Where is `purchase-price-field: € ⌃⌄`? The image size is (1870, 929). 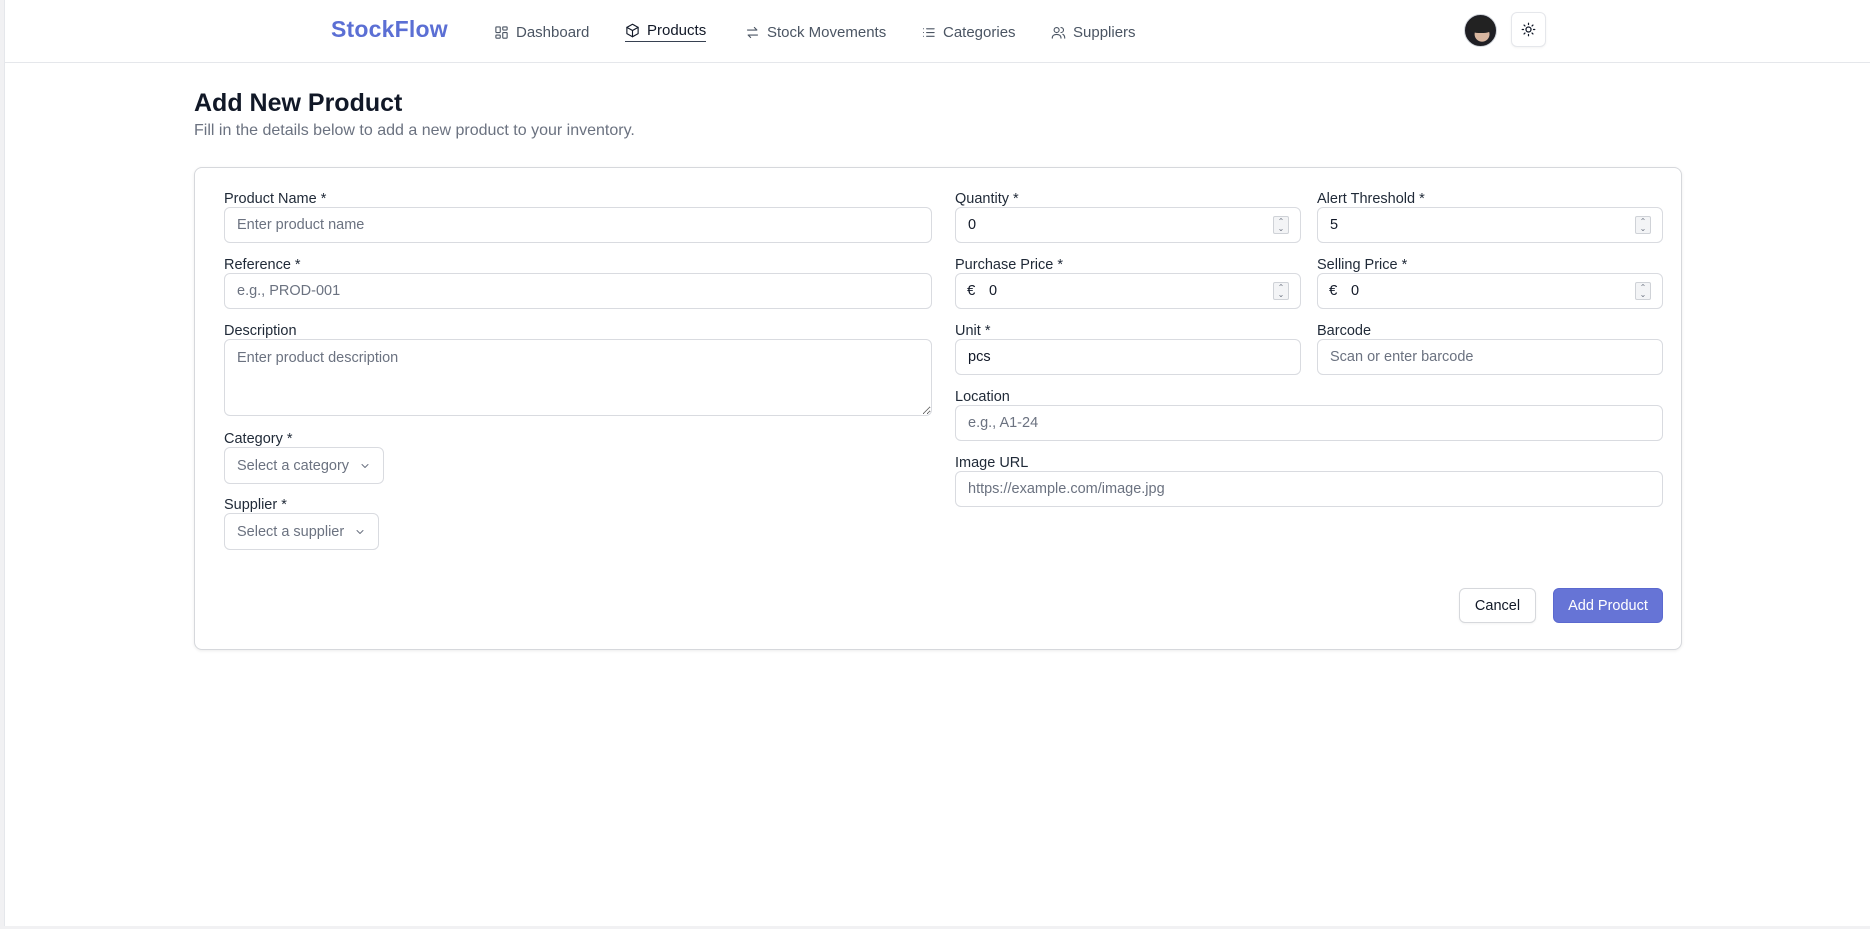 purchase-price-field: € ⌃⌄ is located at coordinates (1128, 291).